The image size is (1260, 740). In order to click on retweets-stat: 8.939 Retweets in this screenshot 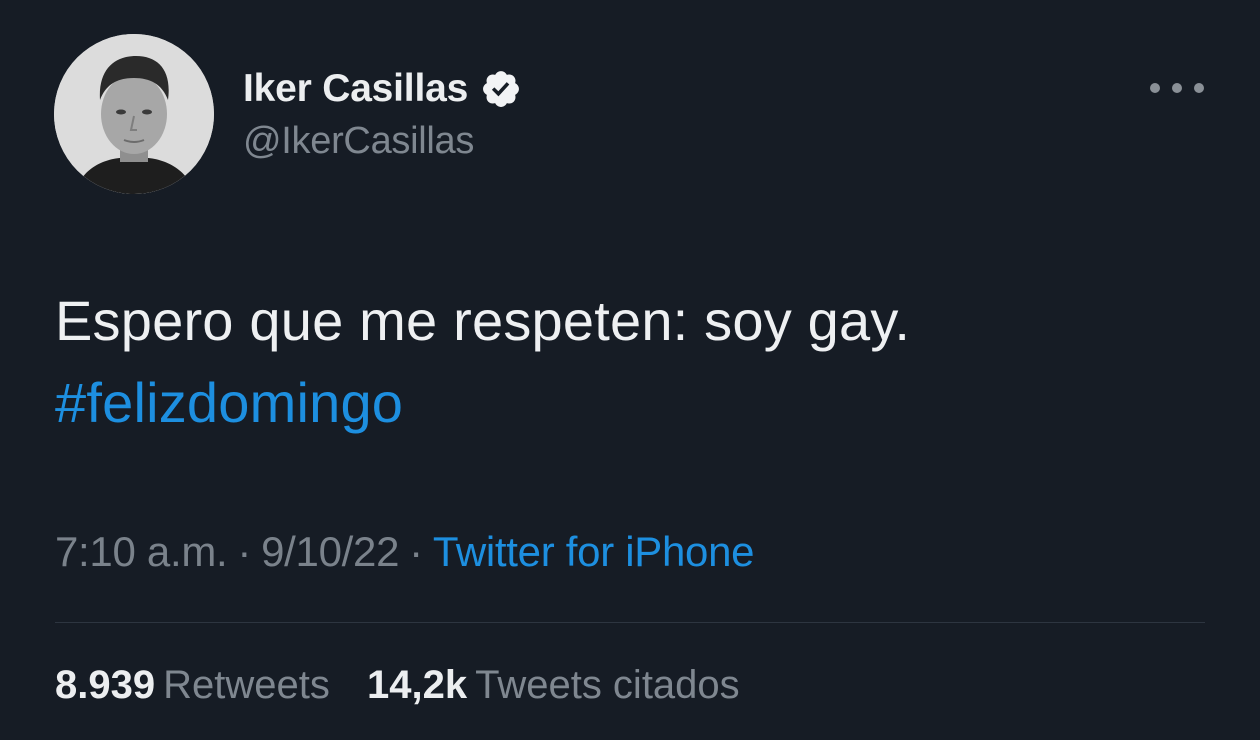, I will do `click(192, 685)`.